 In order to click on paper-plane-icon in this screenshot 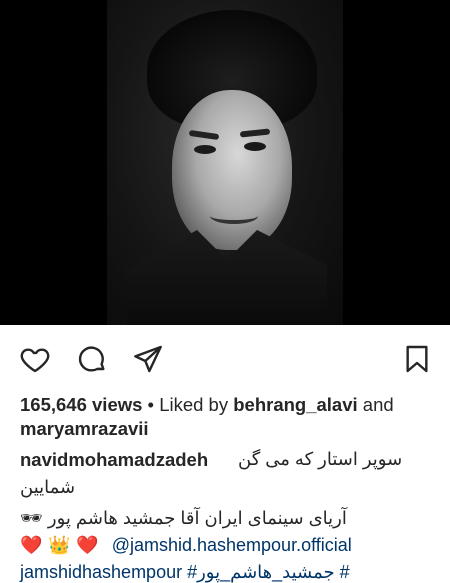, I will do `click(148, 359)`.